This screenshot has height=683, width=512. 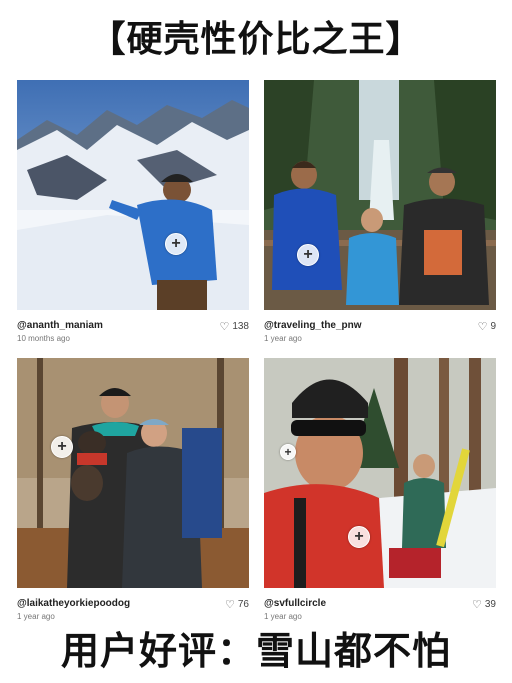 What do you see at coordinates (176, 244) in the screenshot?
I see `add-icon-1: +` at bounding box center [176, 244].